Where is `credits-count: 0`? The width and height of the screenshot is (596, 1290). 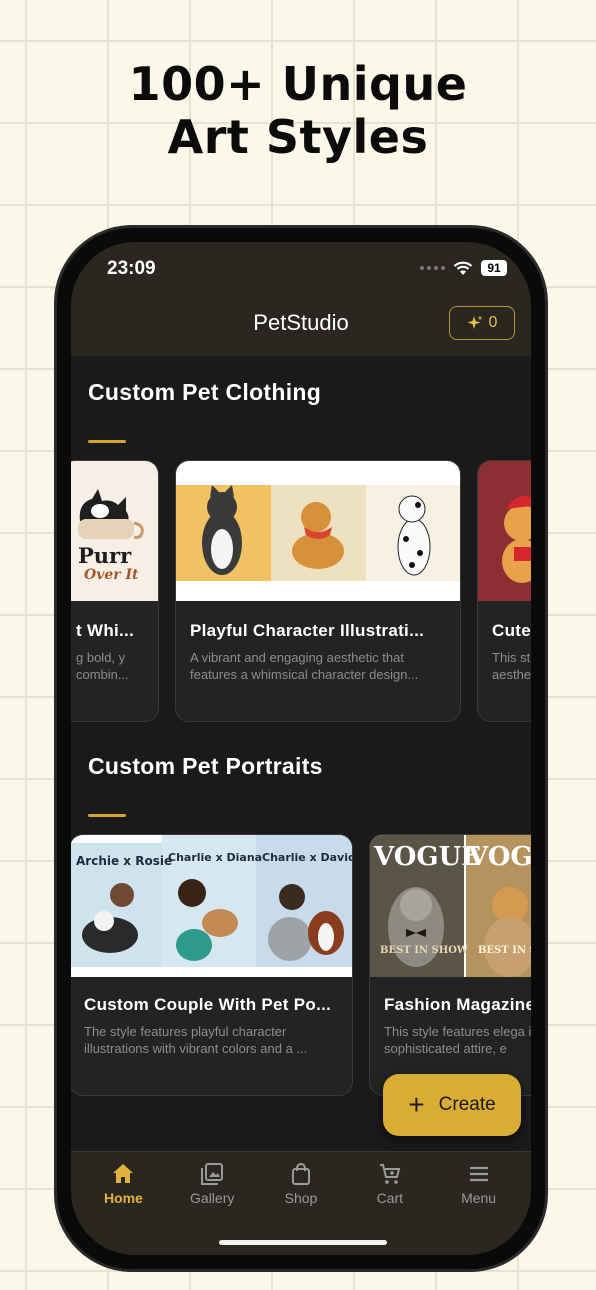
credits-count: 0 is located at coordinates (493, 322).